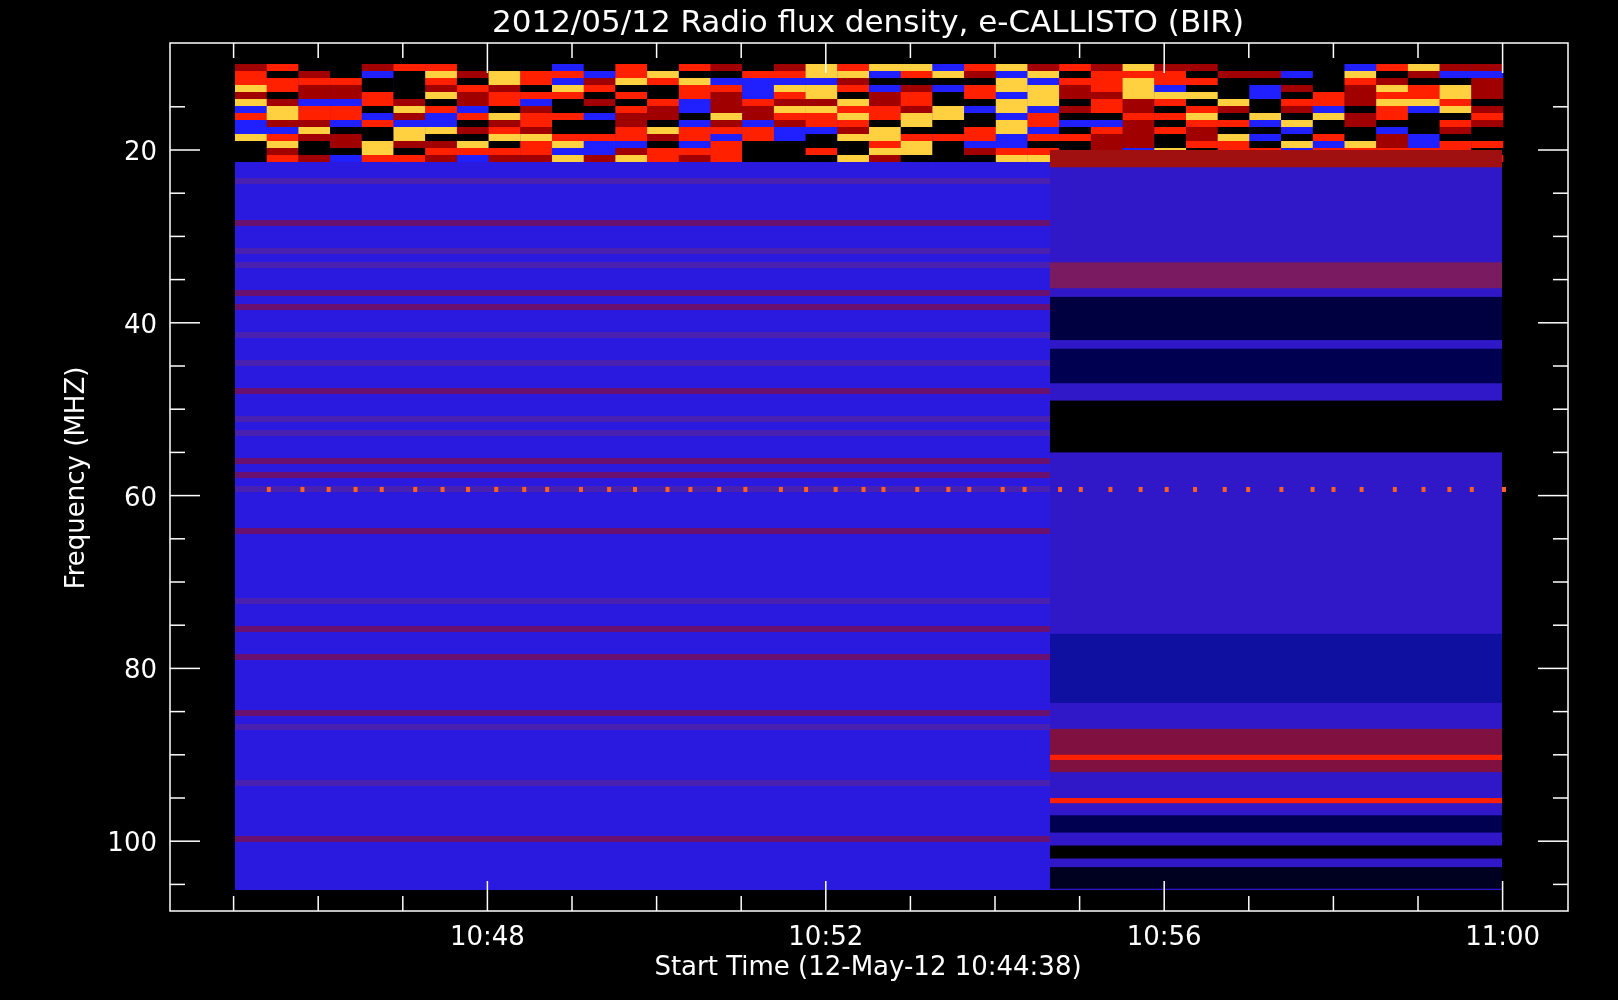  What do you see at coordinates (140, 669) in the screenshot?
I see `y-tick-label: 80` at bounding box center [140, 669].